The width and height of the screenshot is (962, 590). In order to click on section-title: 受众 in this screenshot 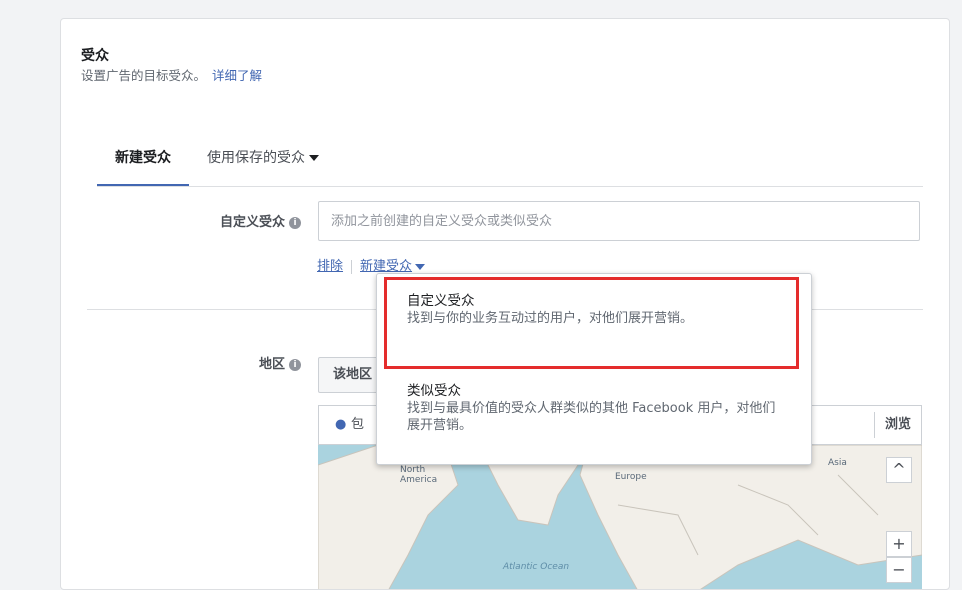, I will do `click(95, 56)`.